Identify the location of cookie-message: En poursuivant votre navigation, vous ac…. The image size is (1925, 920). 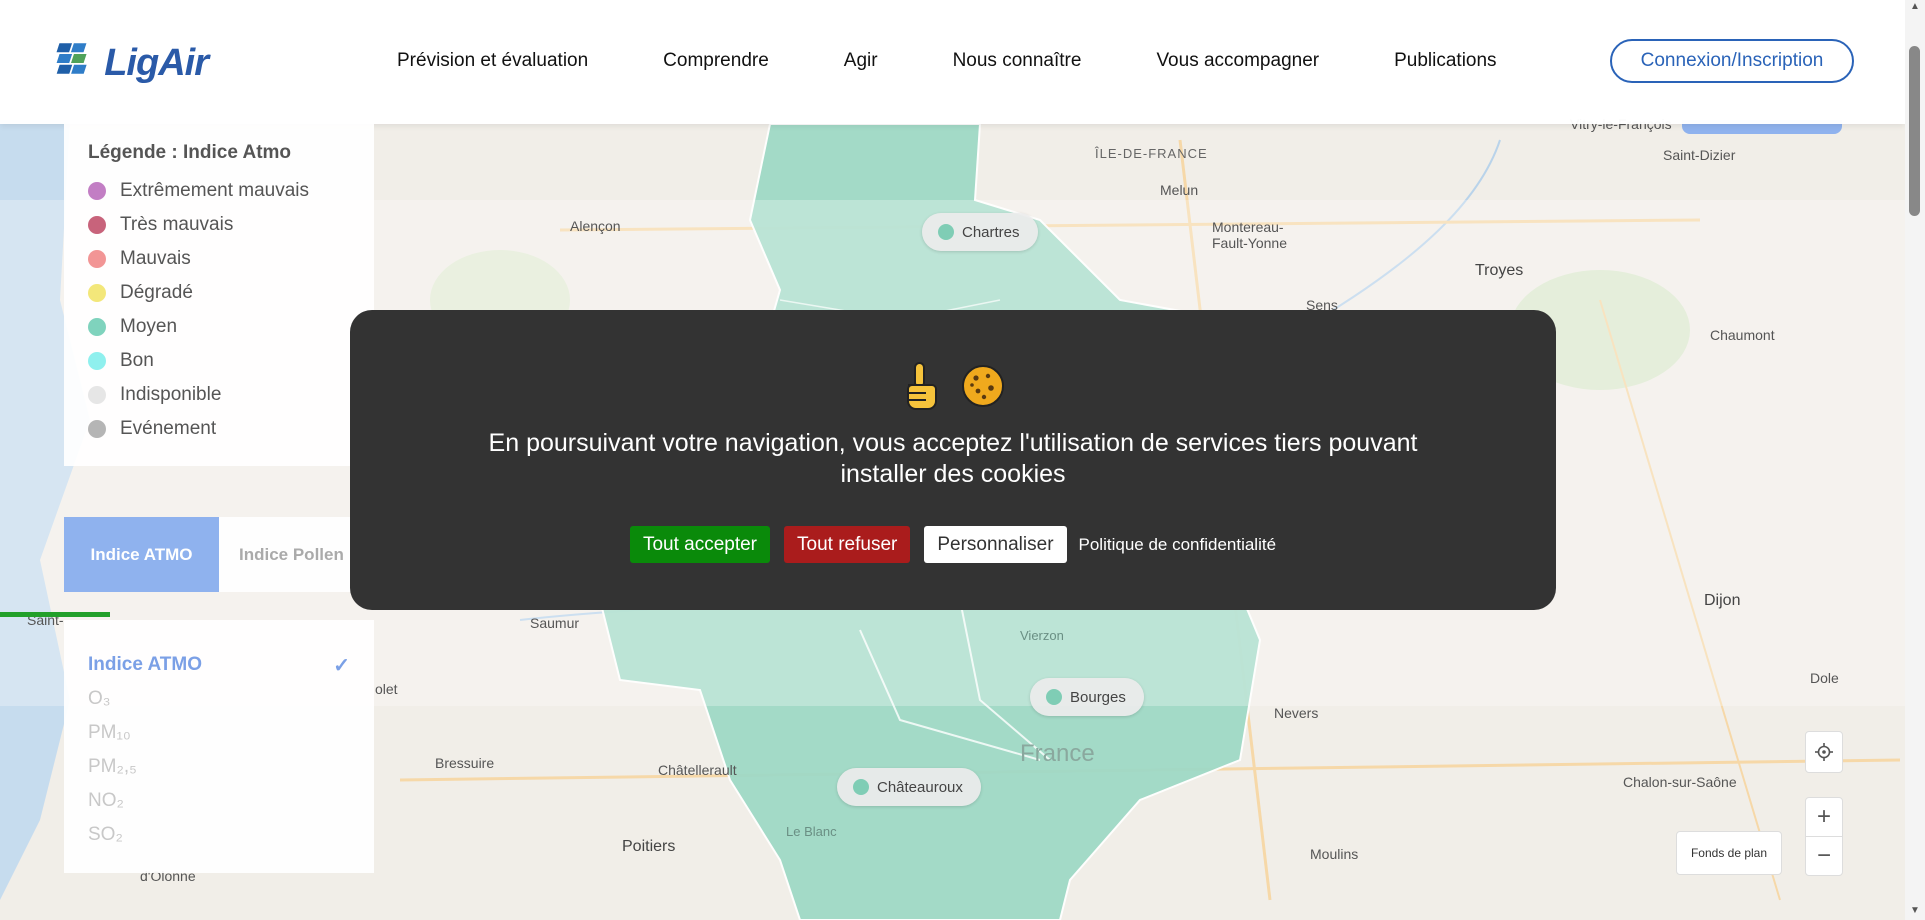
(953, 458).